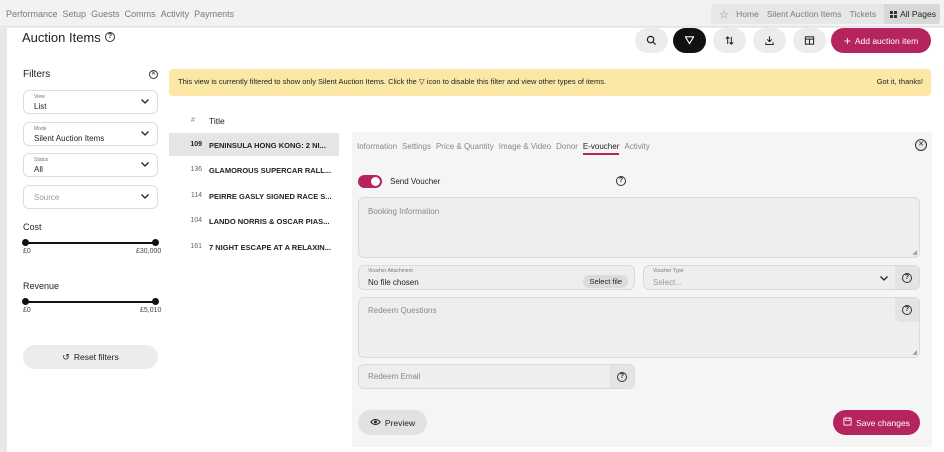 This screenshot has height=452, width=944. What do you see at coordinates (40, 106) in the screenshot?
I see `view-select-value: List` at bounding box center [40, 106].